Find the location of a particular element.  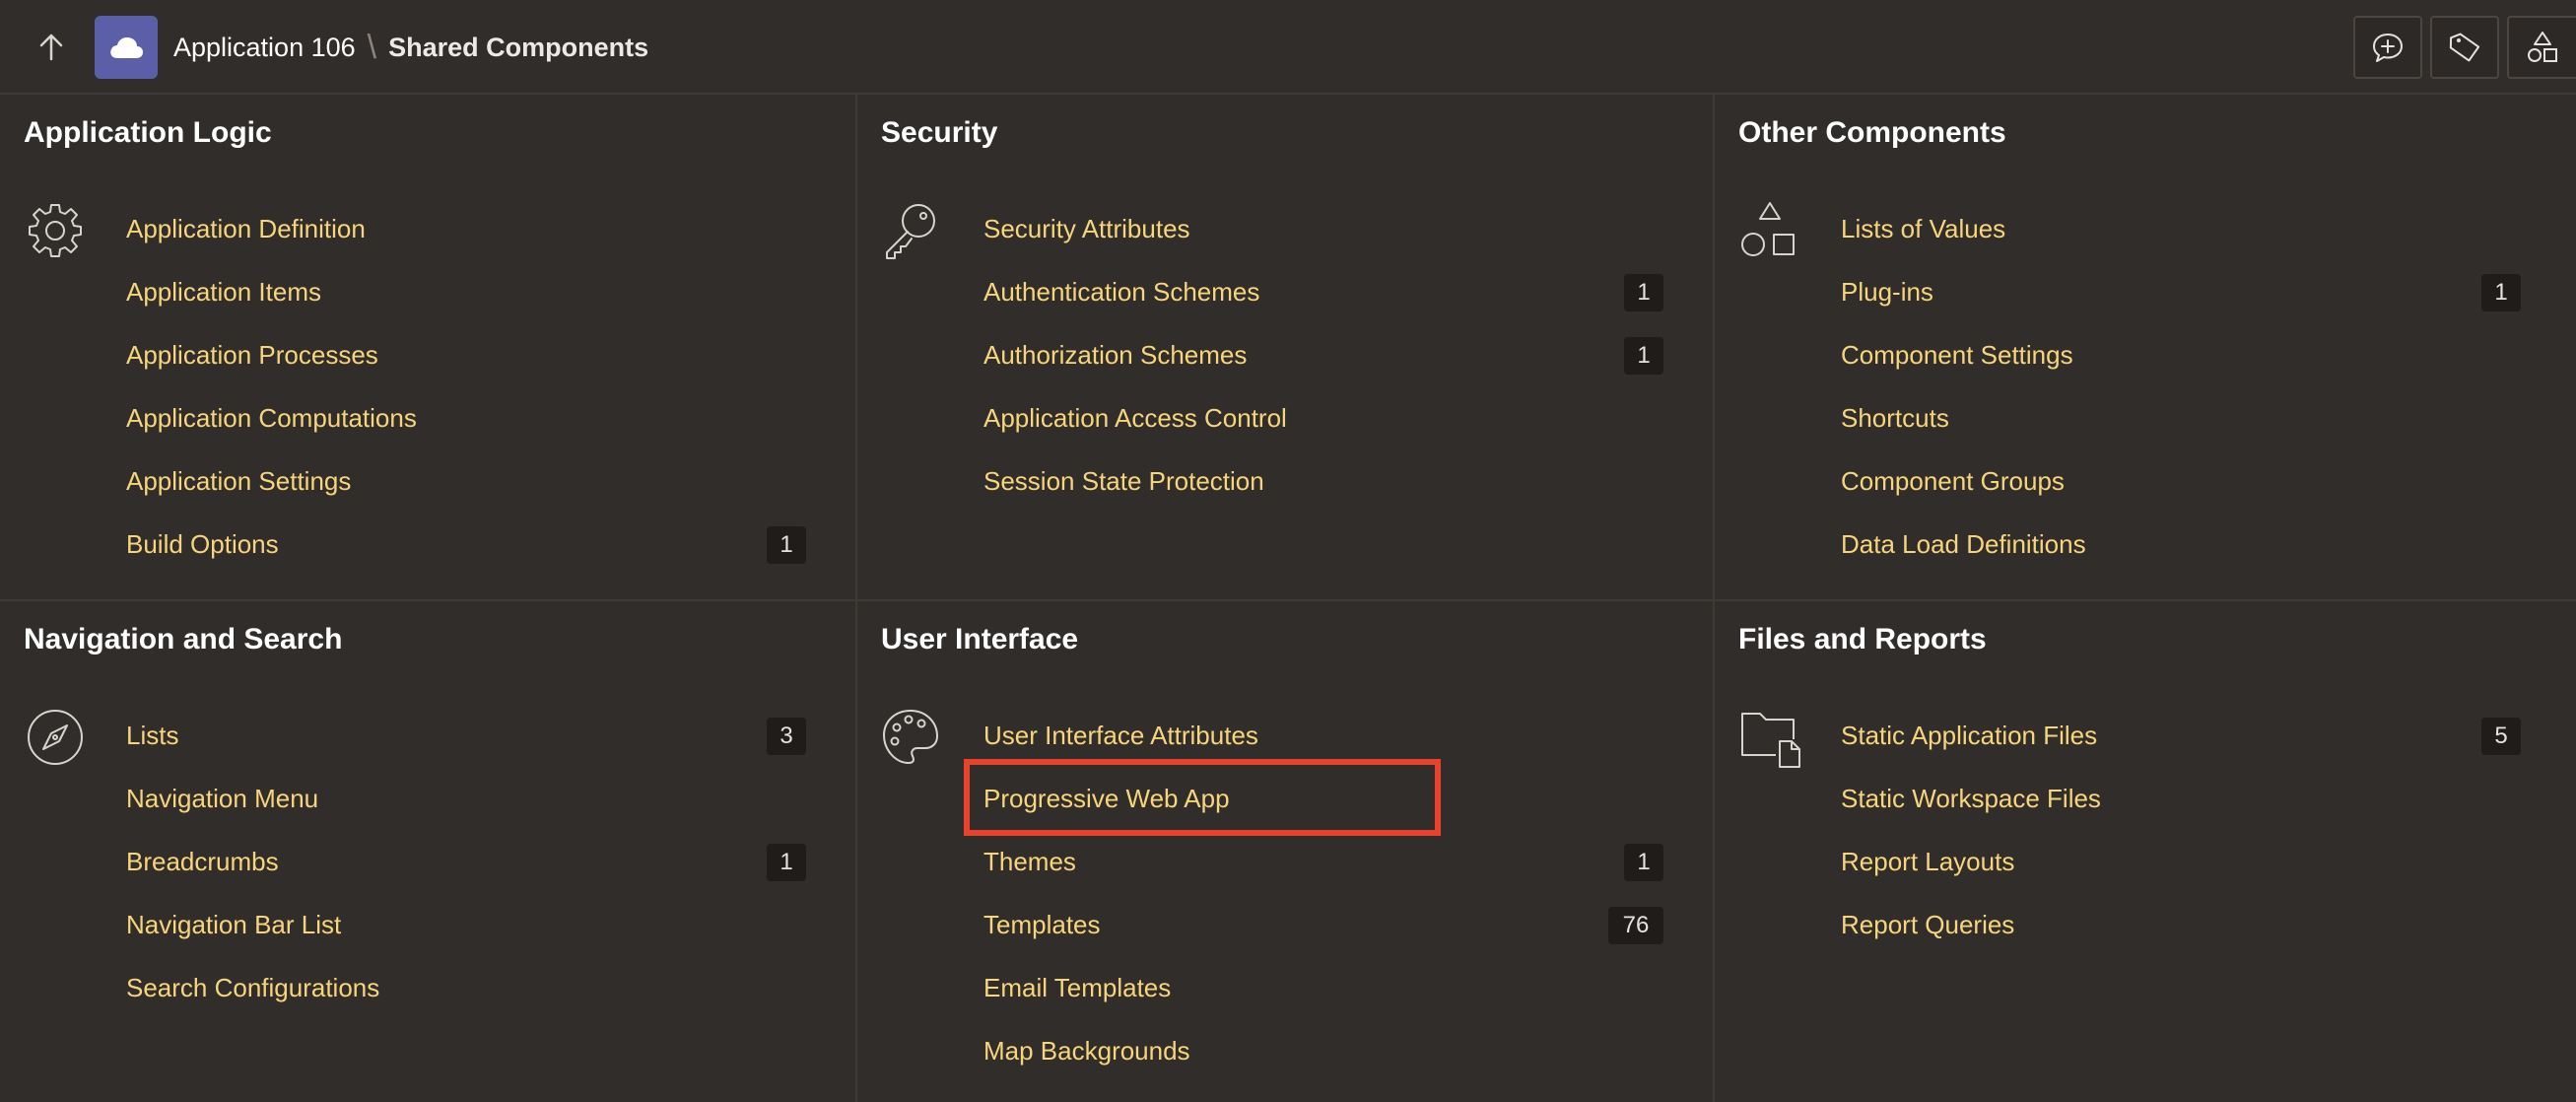

link-breadcrumbs: Breadcrumbs is located at coordinates (202, 862).